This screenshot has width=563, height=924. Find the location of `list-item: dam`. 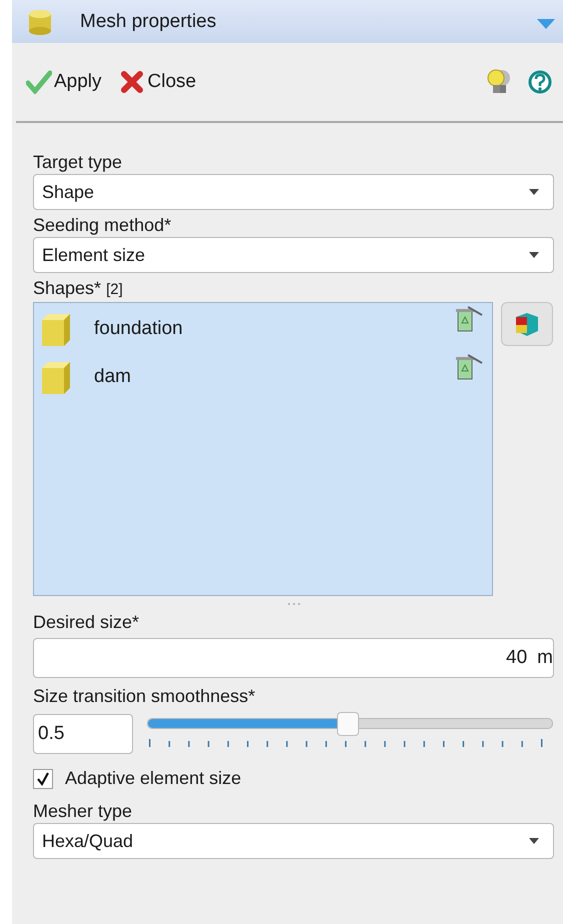

list-item: dam is located at coordinates (274, 377).